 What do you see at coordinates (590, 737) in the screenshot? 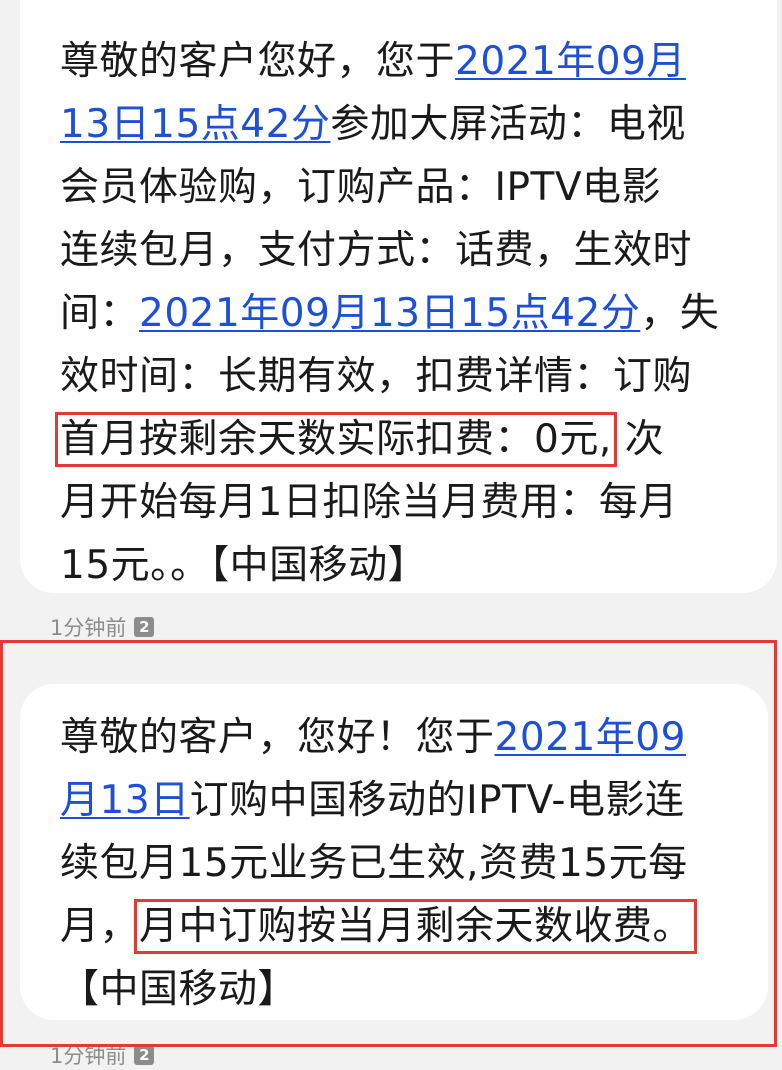
I see `date-link: 2021年09` at bounding box center [590, 737].